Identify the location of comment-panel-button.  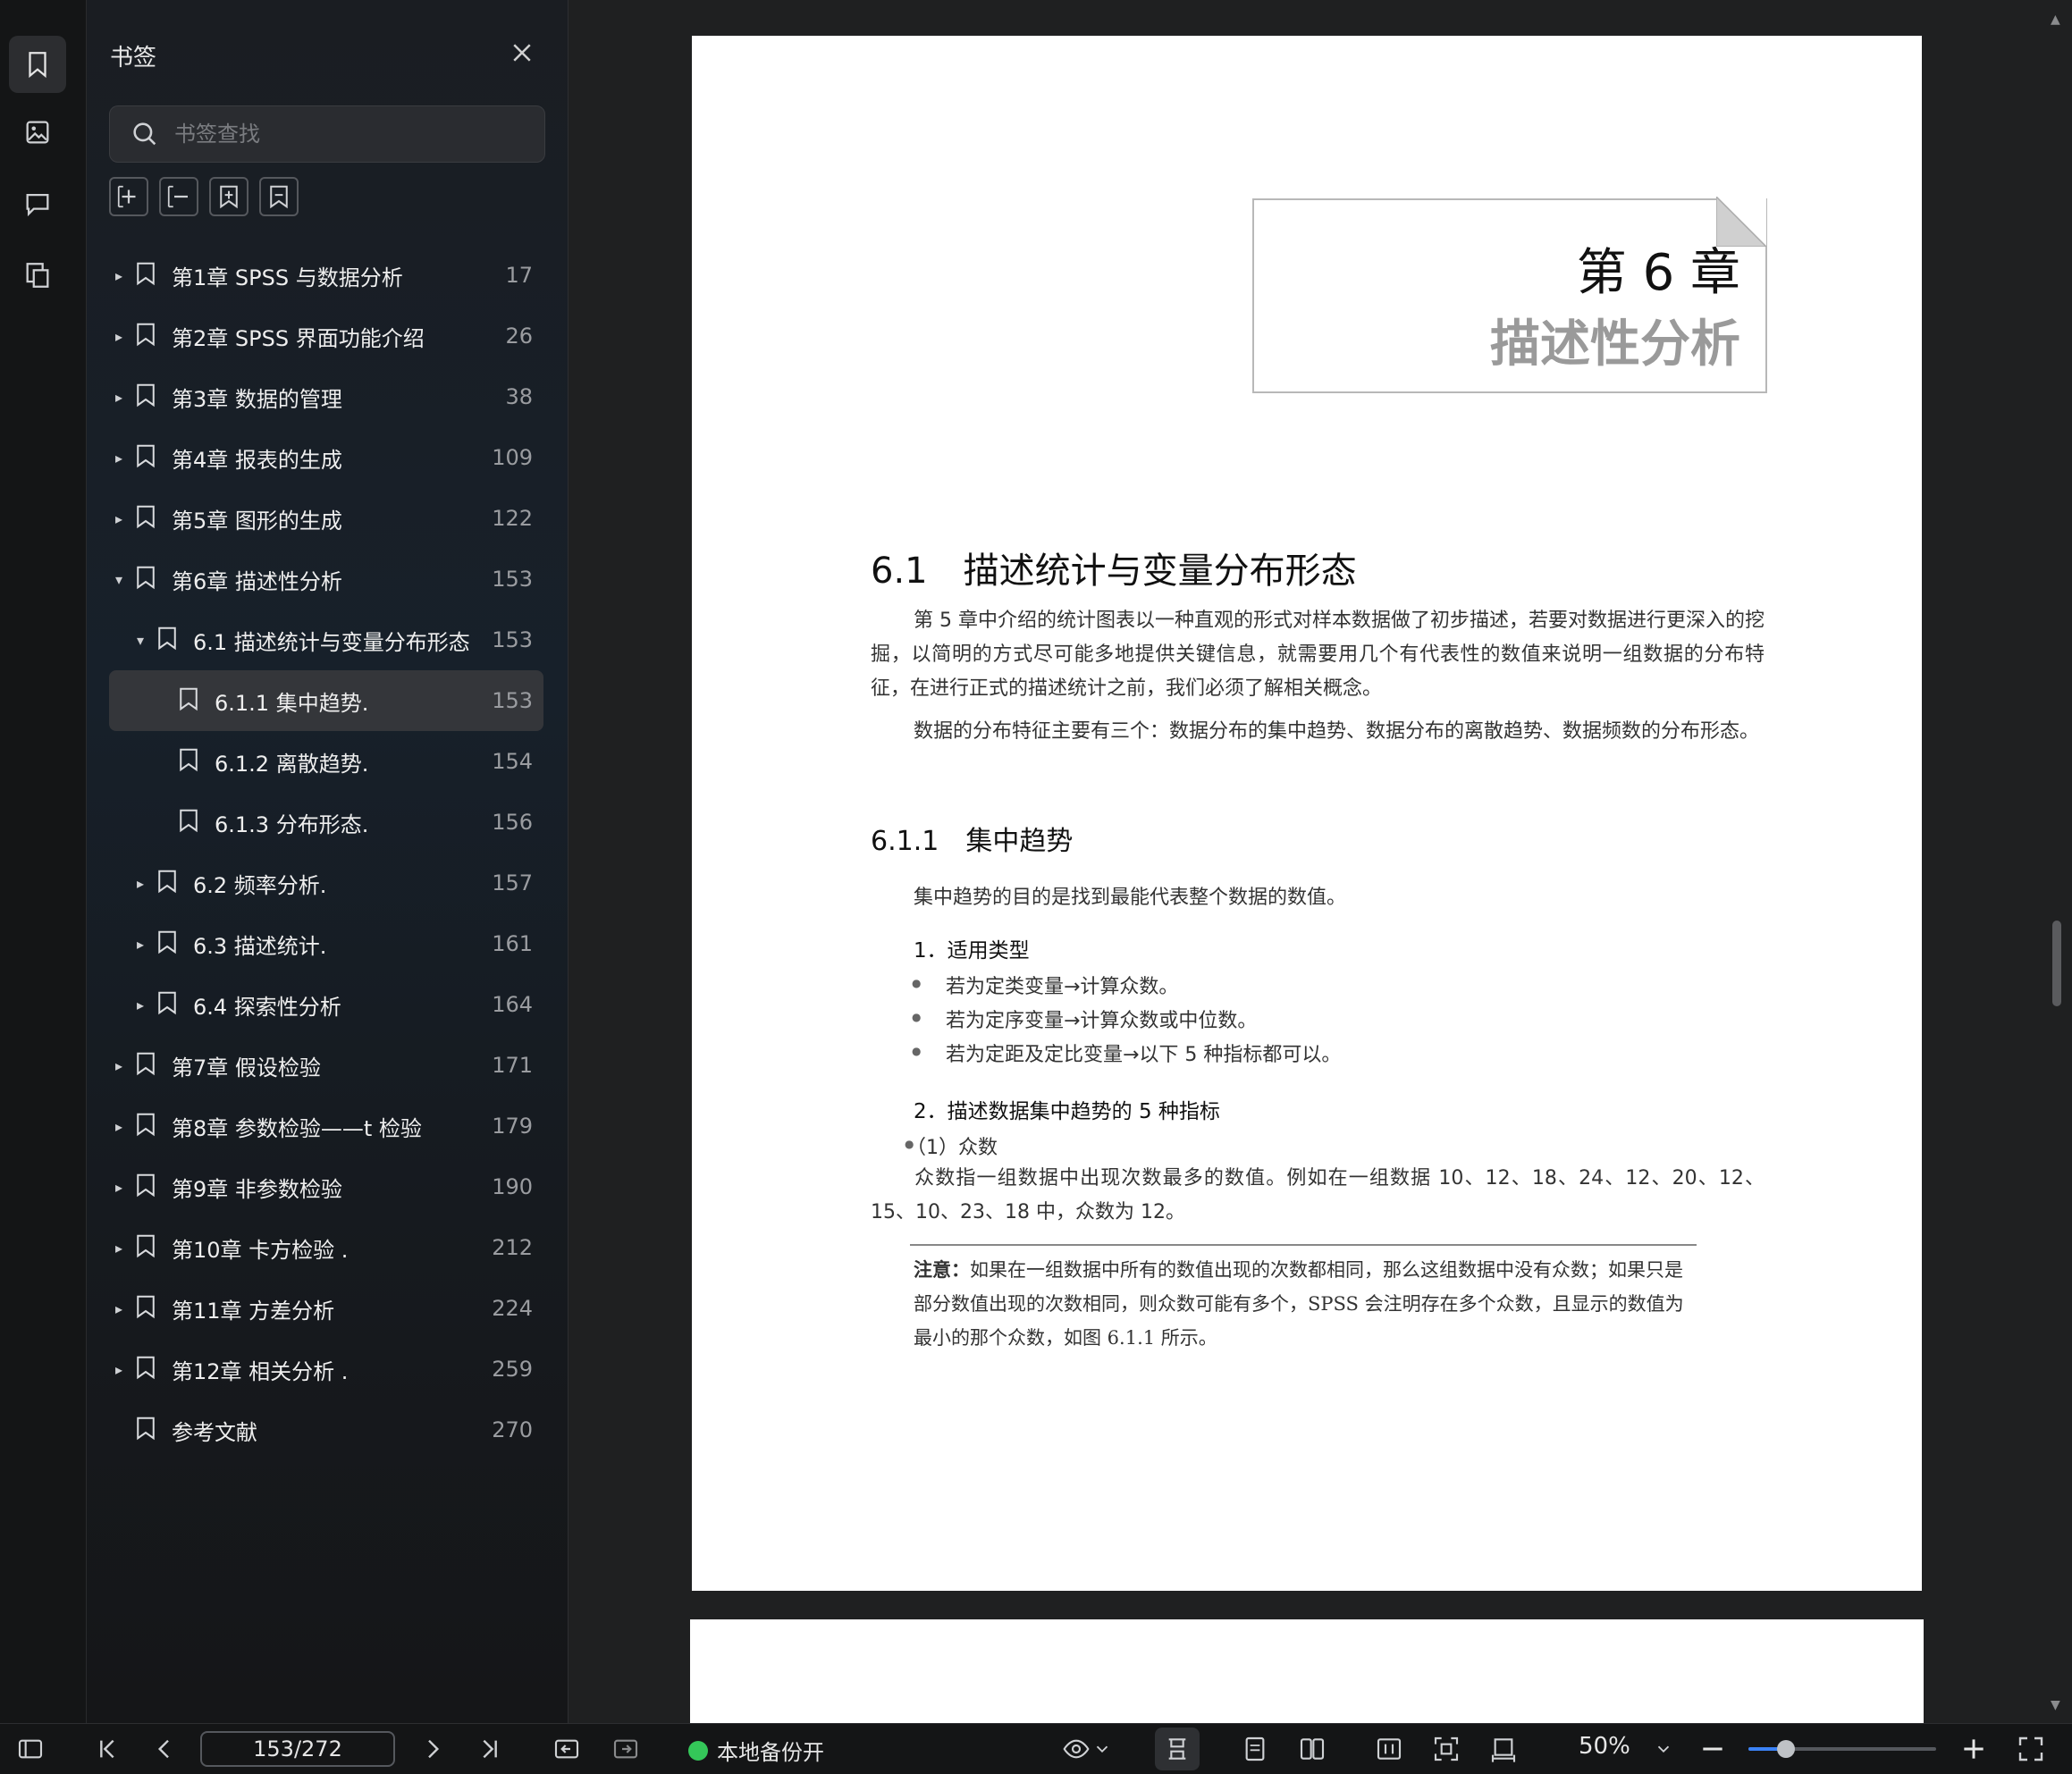
(37, 204).